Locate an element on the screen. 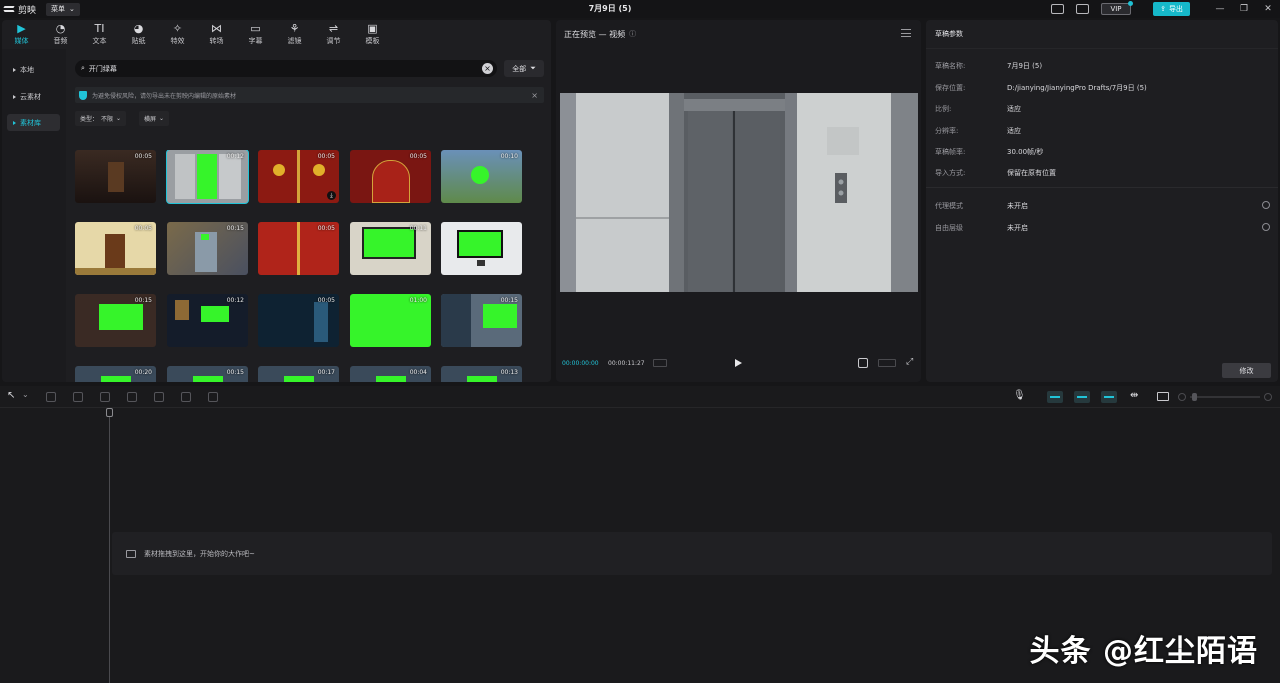  media-thumbnail: 00:20 is located at coordinates (115, 374).